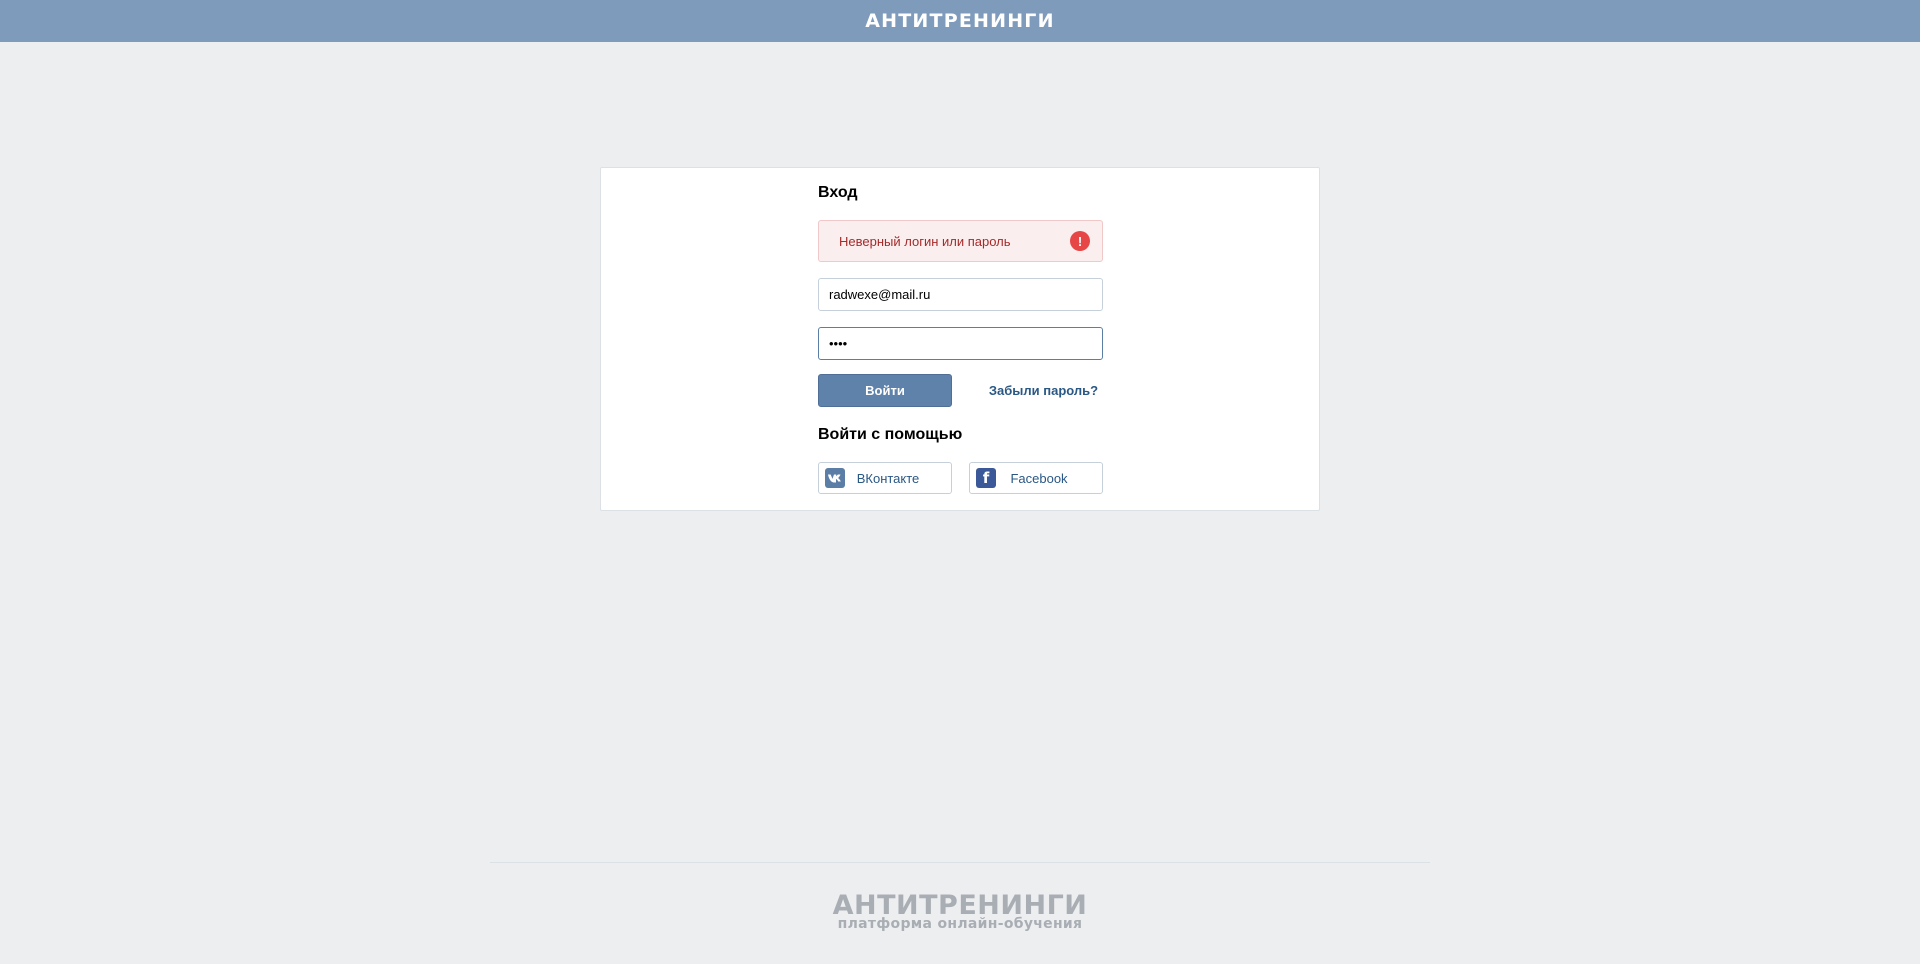 The height and width of the screenshot is (964, 1920). I want to click on facebook-label: Facebook, so click(1039, 478).